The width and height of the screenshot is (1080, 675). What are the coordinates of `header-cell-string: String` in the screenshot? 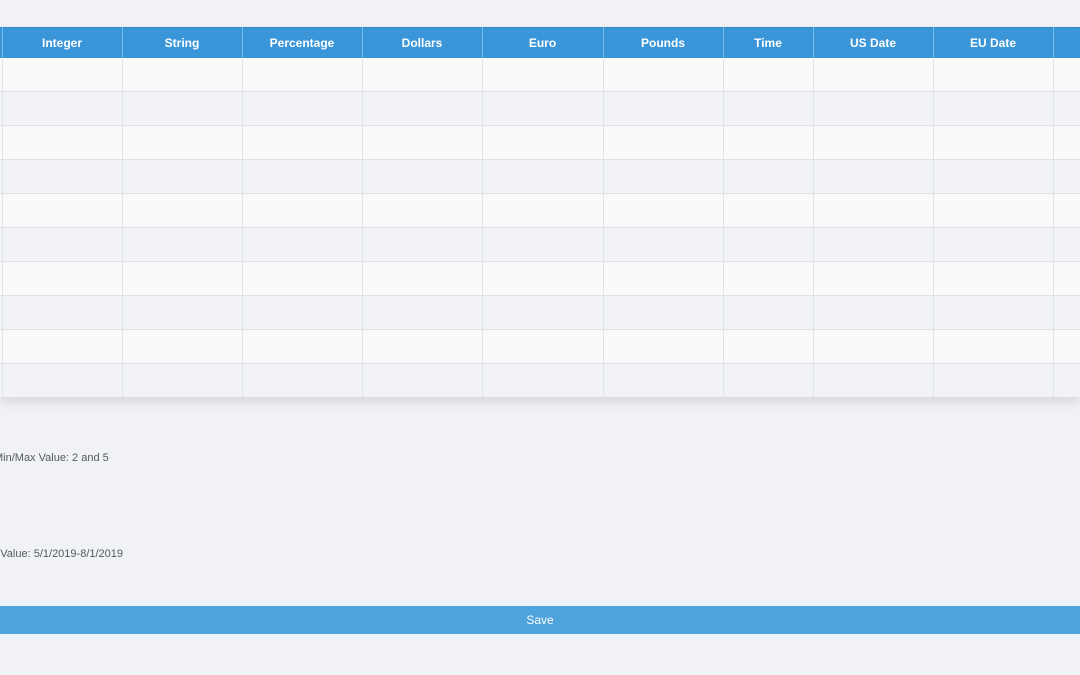 It's located at (182, 42).